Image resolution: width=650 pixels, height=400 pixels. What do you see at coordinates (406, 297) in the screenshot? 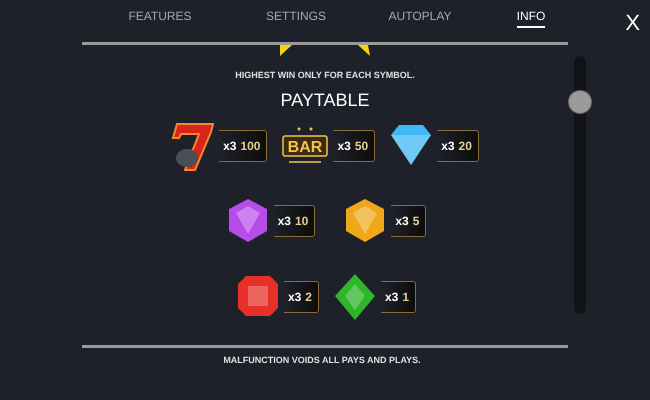
I see `payout-value: 1` at bounding box center [406, 297].